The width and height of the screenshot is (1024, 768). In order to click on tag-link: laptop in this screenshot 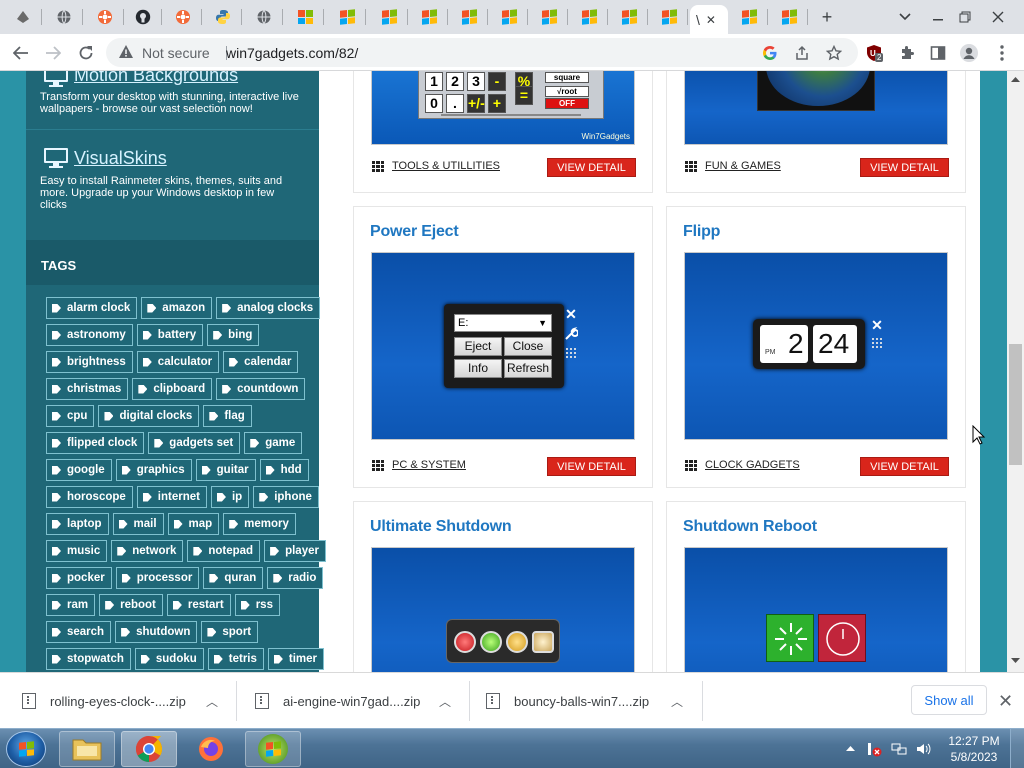, I will do `click(77, 524)`.